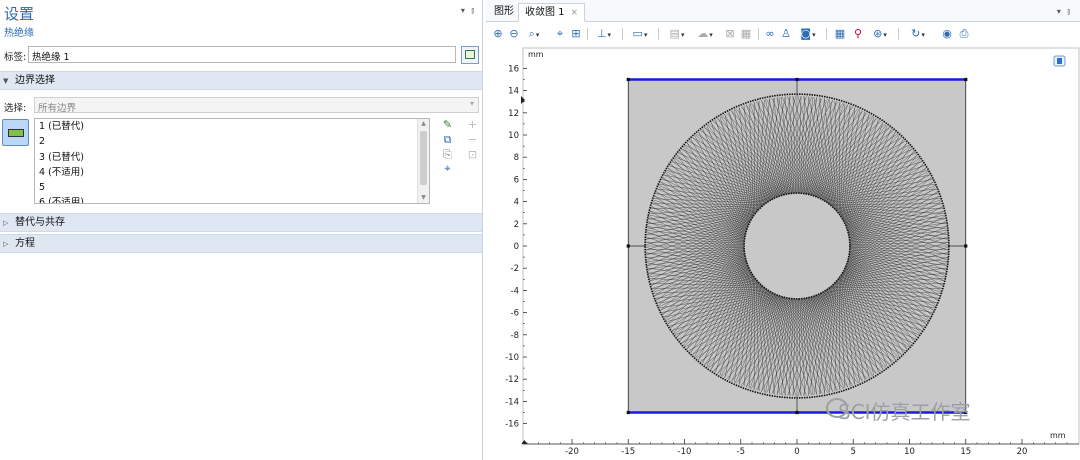  Describe the element at coordinates (947, 33) in the screenshot. I see `camera-icon: ◉` at that location.